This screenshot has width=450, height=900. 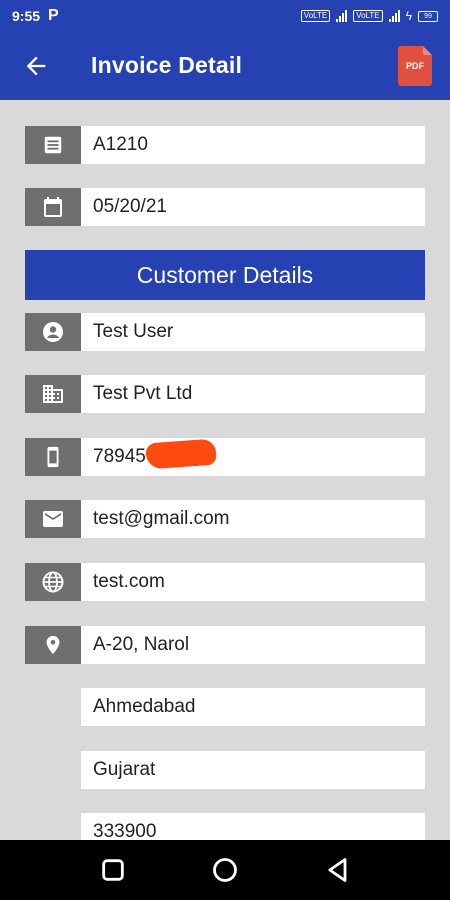 I want to click on battery-icon: 99, so click(x=428, y=16).